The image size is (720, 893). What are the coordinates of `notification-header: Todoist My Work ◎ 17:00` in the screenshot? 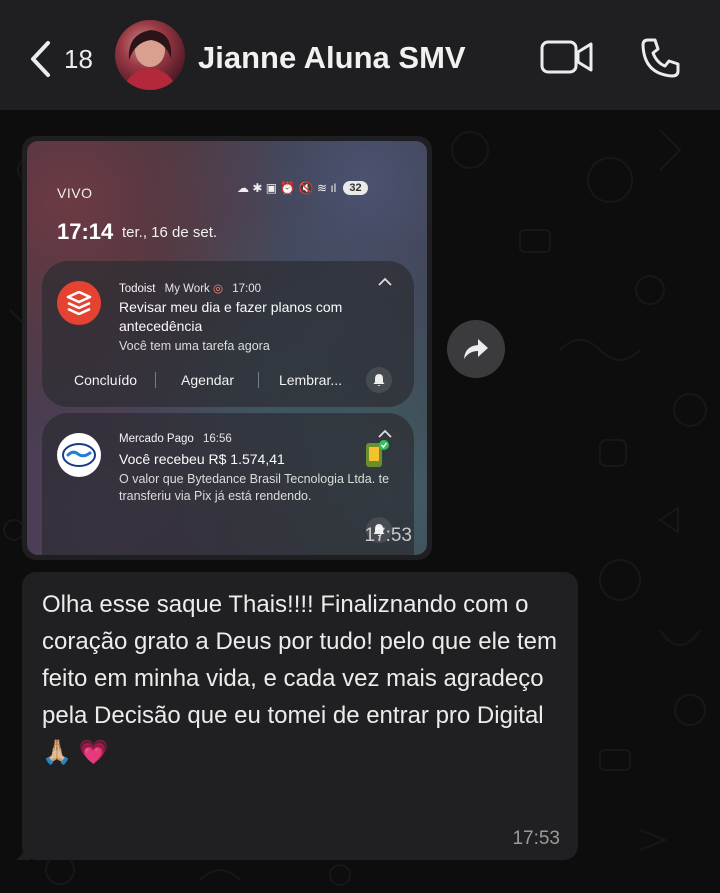 It's located at (190, 288).